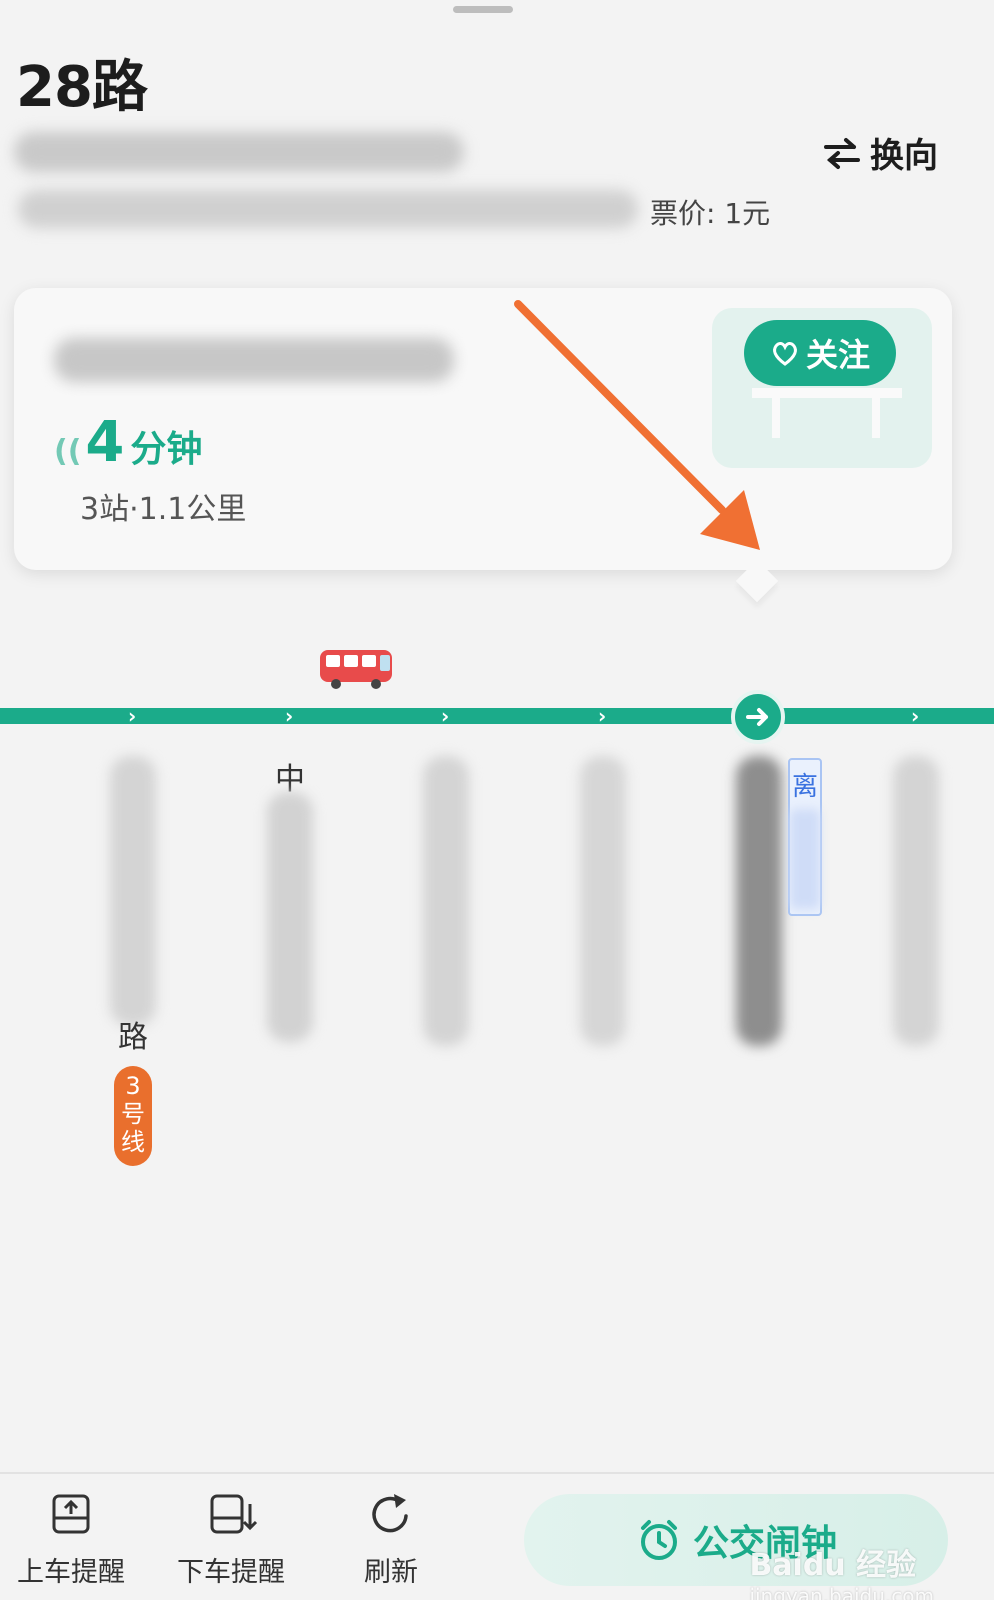 The image size is (994, 1600). What do you see at coordinates (785, 354) in the screenshot?
I see `heart-icon` at bounding box center [785, 354].